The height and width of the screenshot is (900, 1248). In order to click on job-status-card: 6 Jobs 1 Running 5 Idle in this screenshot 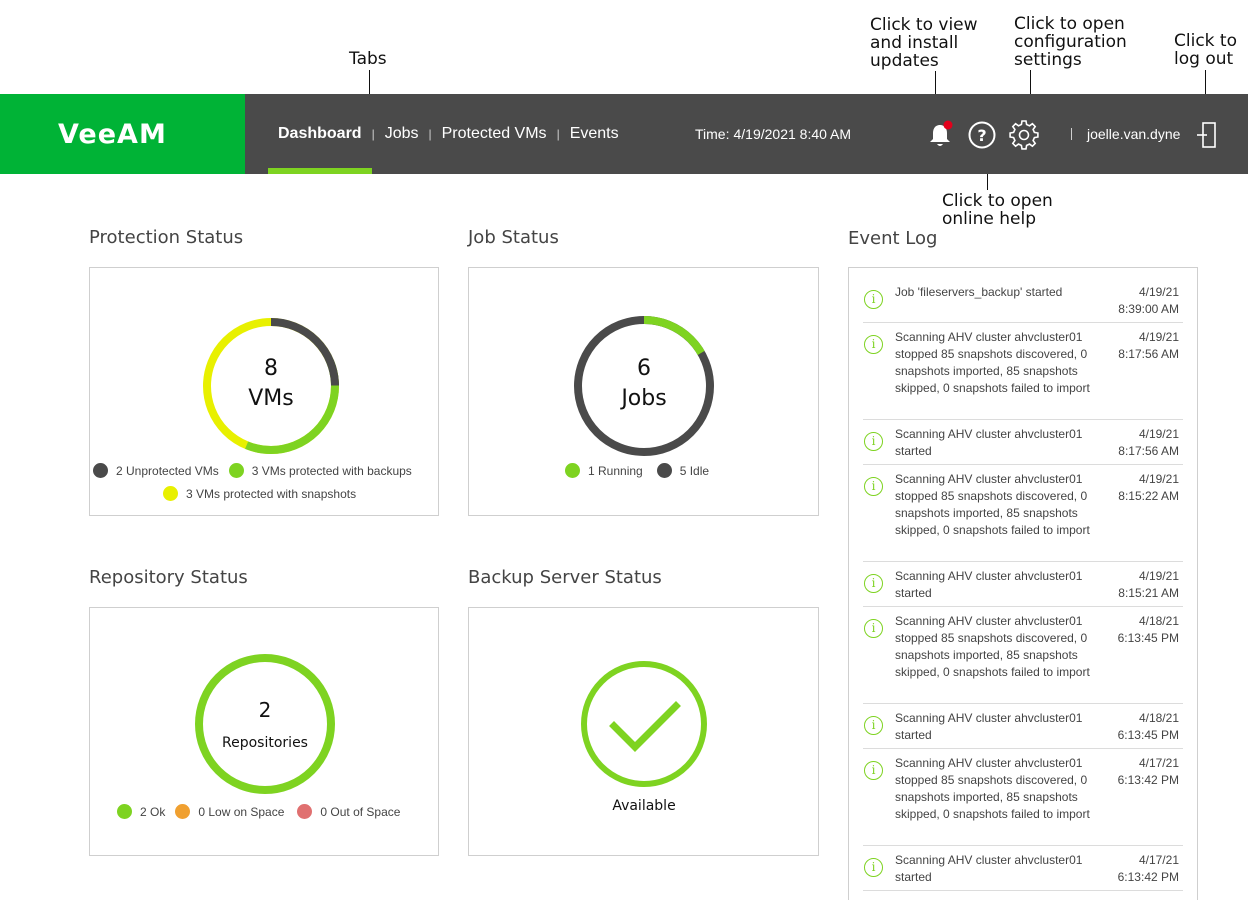, I will do `click(643, 391)`.